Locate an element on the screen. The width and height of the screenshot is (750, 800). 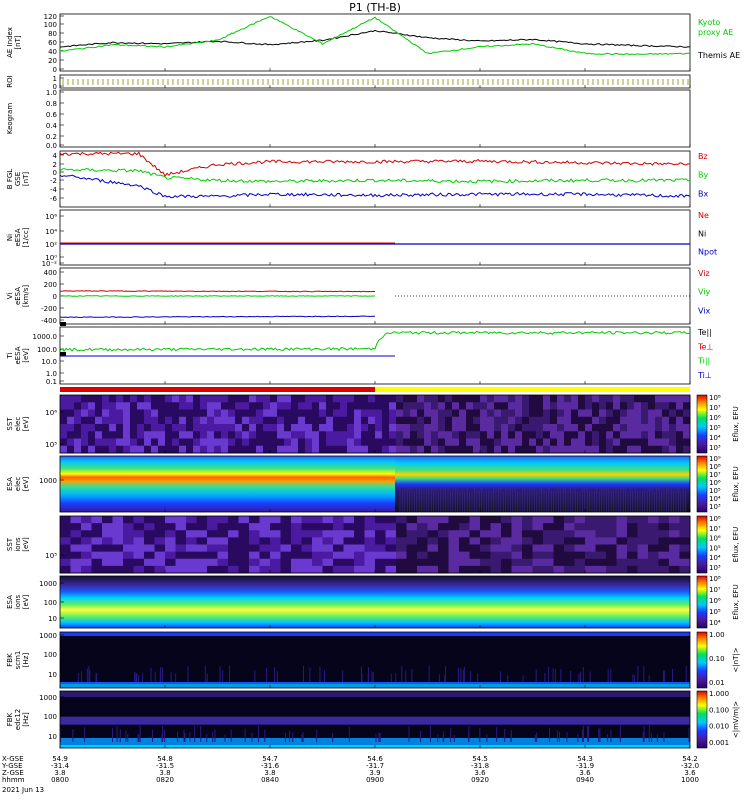
esa_i-colorbar-tick: 10⁸ is located at coordinates (715, 579).